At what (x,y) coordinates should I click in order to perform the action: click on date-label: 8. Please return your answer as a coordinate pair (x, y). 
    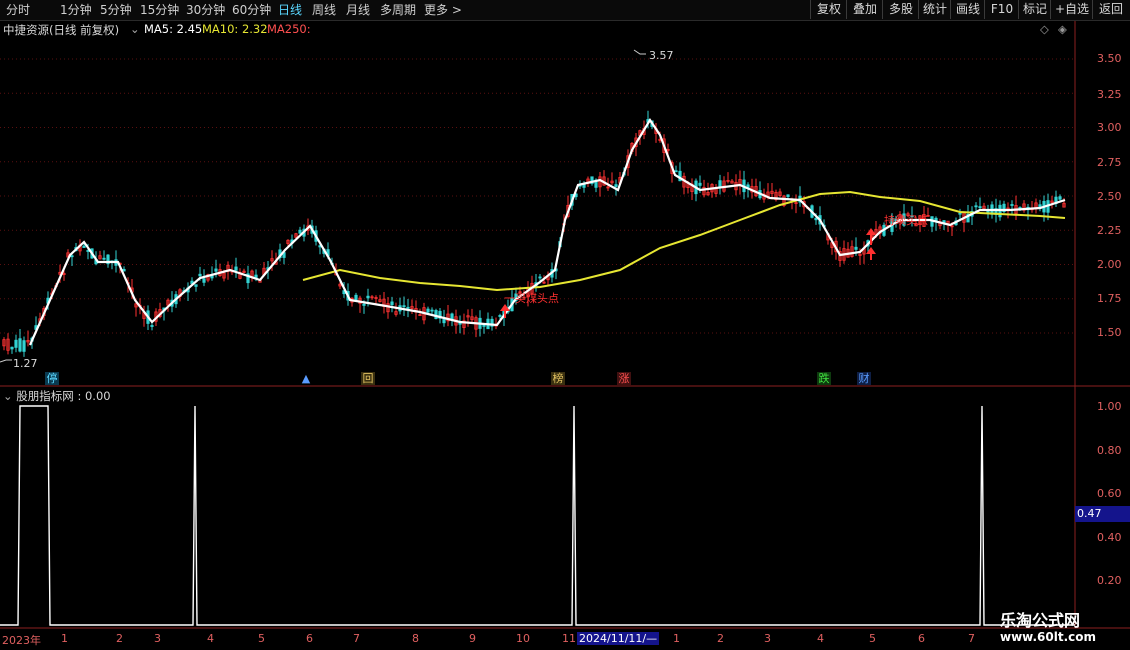
    Looking at the image, I should click on (415, 638).